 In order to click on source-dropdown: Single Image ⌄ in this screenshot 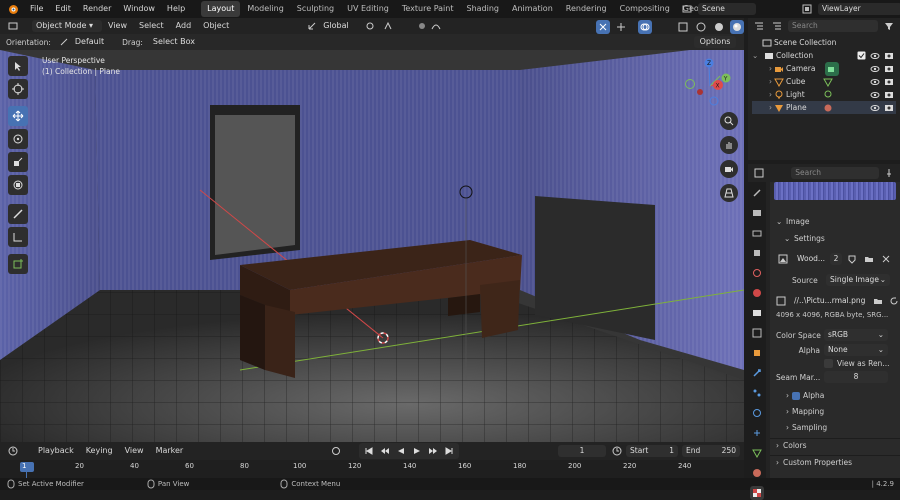, I will do `click(858, 280)`.